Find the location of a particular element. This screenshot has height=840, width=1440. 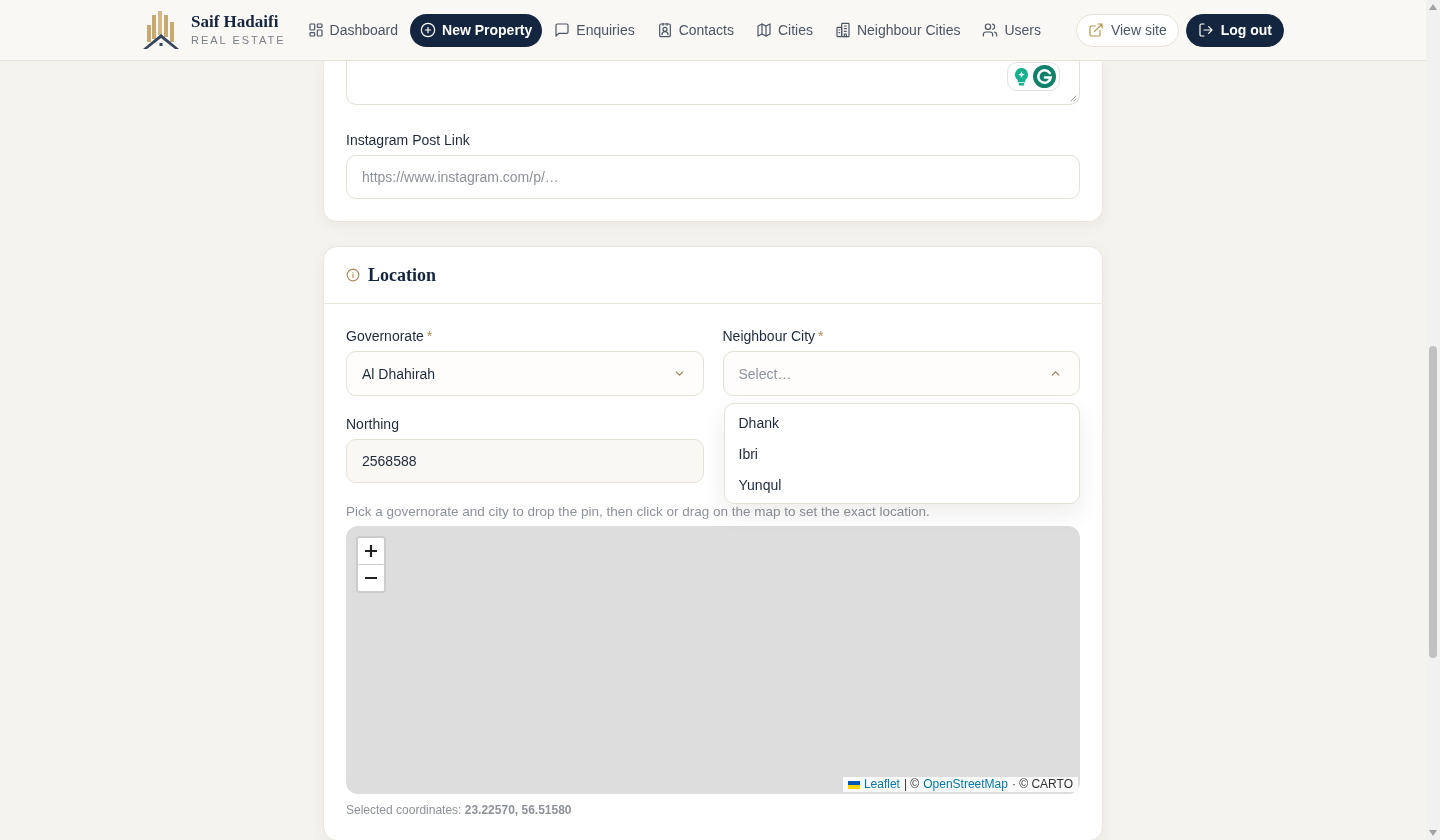

building-icon is located at coordinates (842, 30).